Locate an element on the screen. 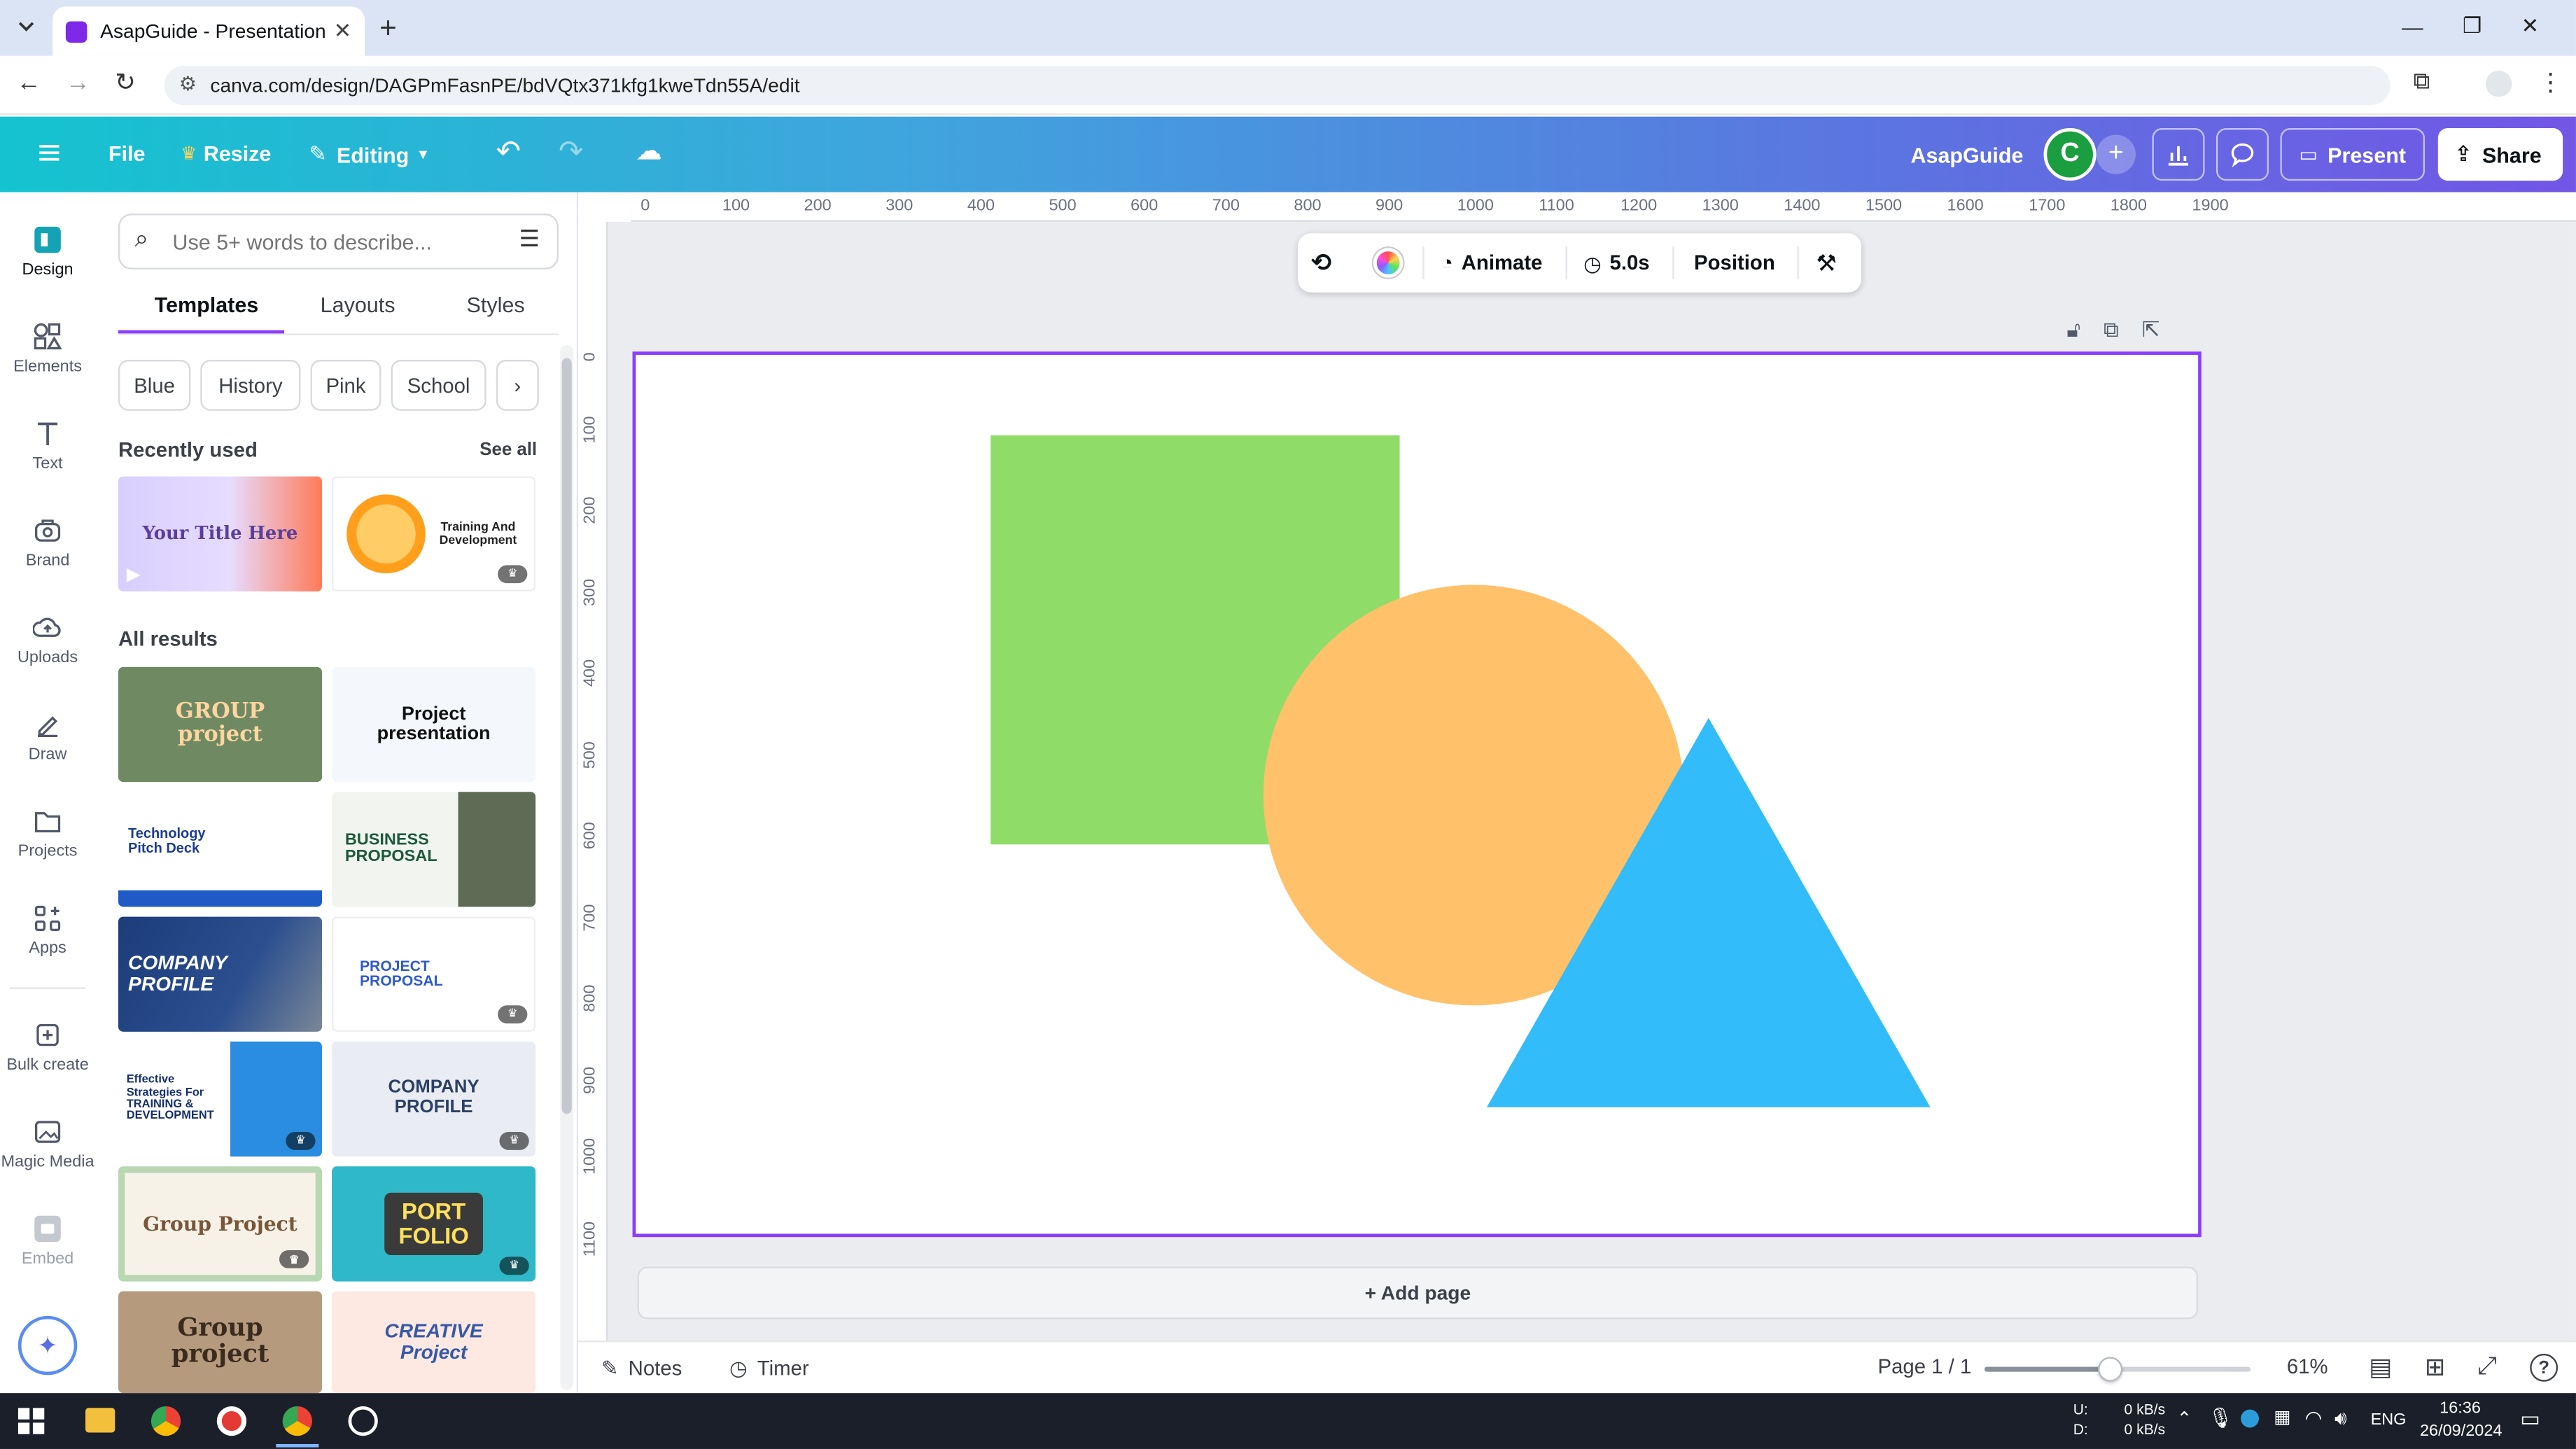 This screenshot has width=2576, height=1449. see-all-link: See all is located at coordinates (508, 450).